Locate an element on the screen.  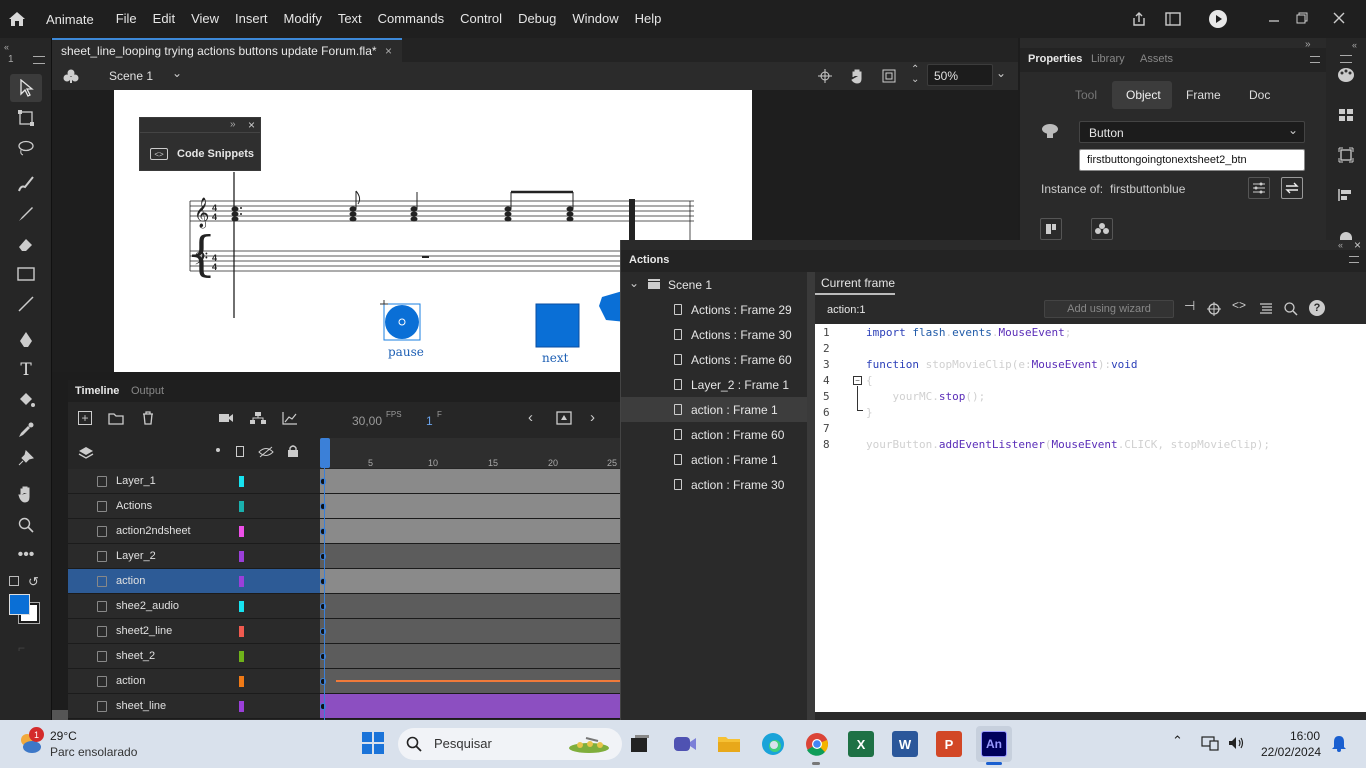
default-colors-icon is located at coordinates (14, 581).